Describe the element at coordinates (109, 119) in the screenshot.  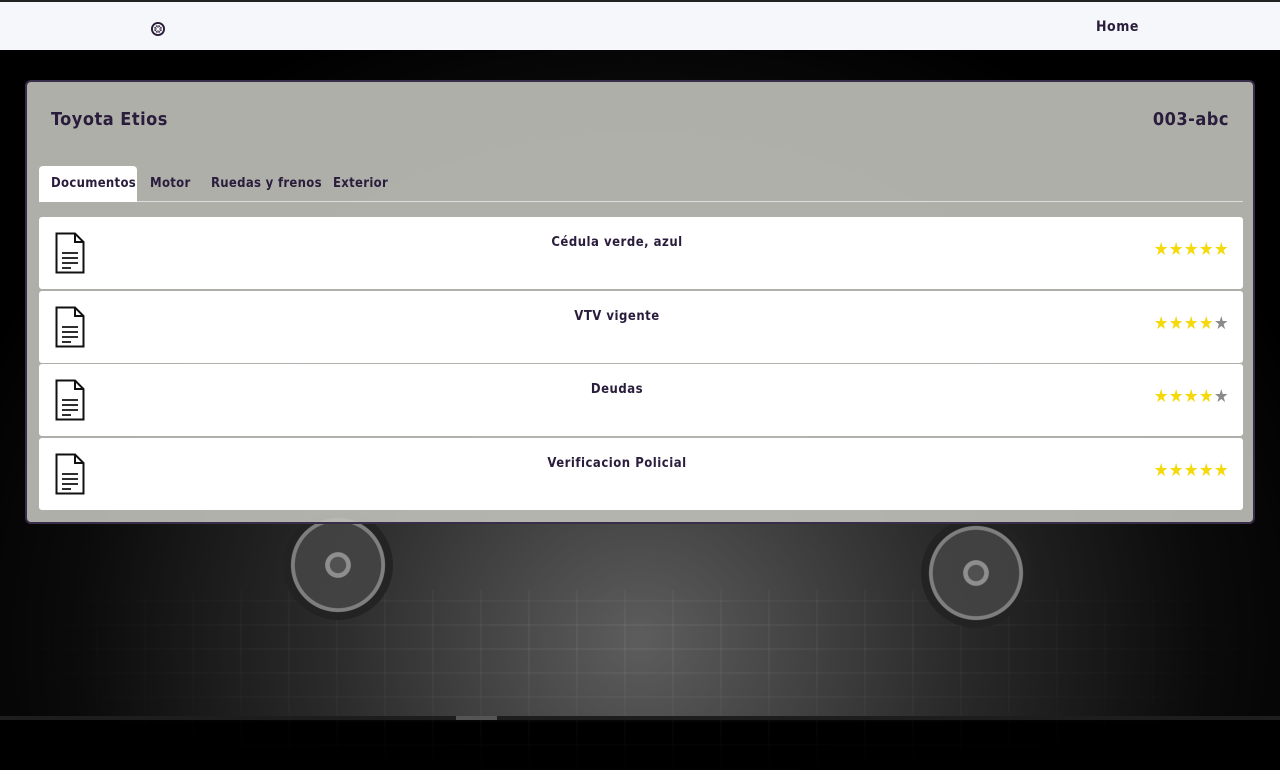
I see `vehicle-title: Toyota Etios` at that location.